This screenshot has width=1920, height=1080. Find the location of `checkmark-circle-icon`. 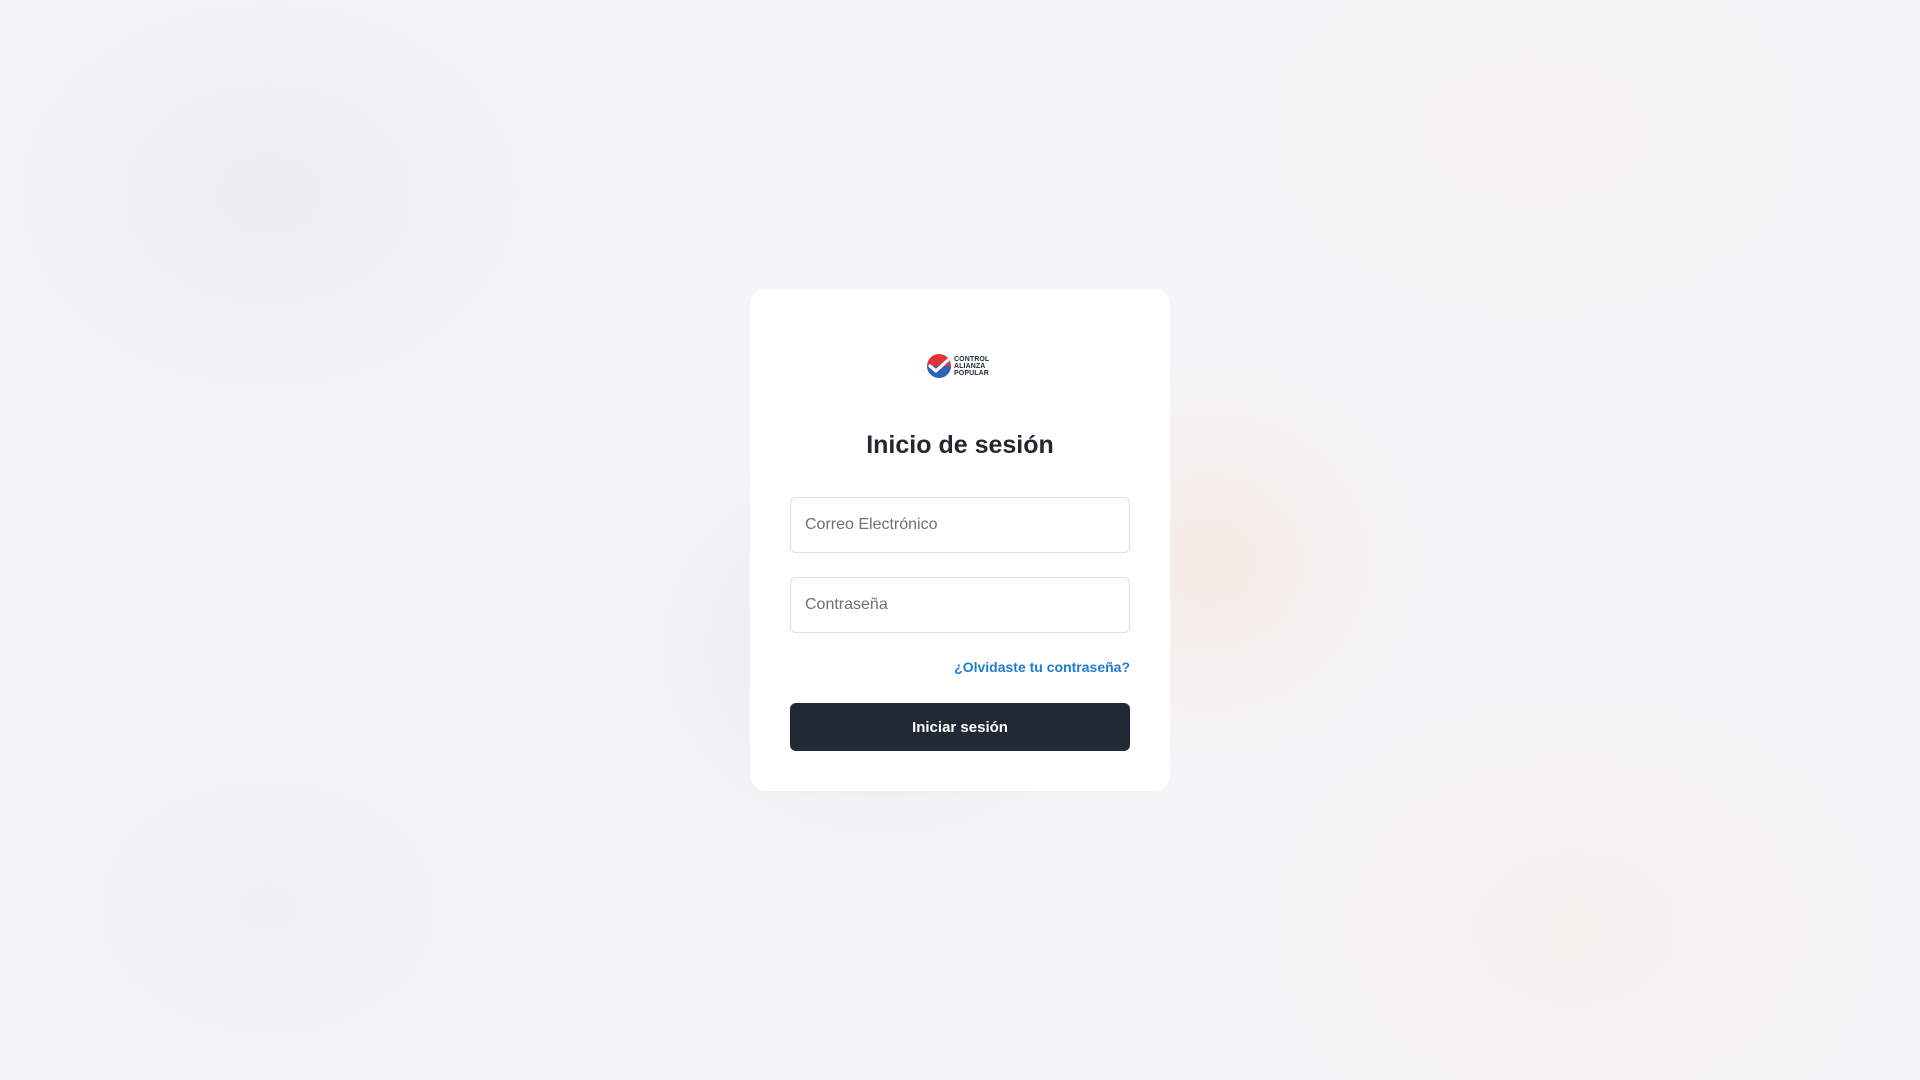

checkmark-circle-icon is located at coordinates (939, 366).